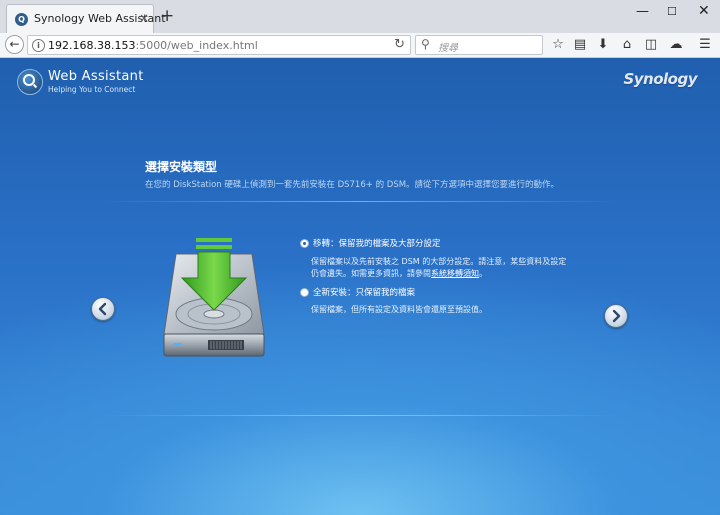 This screenshot has height=515, width=720. What do you see at coordinates (371, 273) in the screenshot?
I see `migration-desc-prefix: 仍會遺失。如需更多資訊，請參閱` at bounding box center [371, 273].